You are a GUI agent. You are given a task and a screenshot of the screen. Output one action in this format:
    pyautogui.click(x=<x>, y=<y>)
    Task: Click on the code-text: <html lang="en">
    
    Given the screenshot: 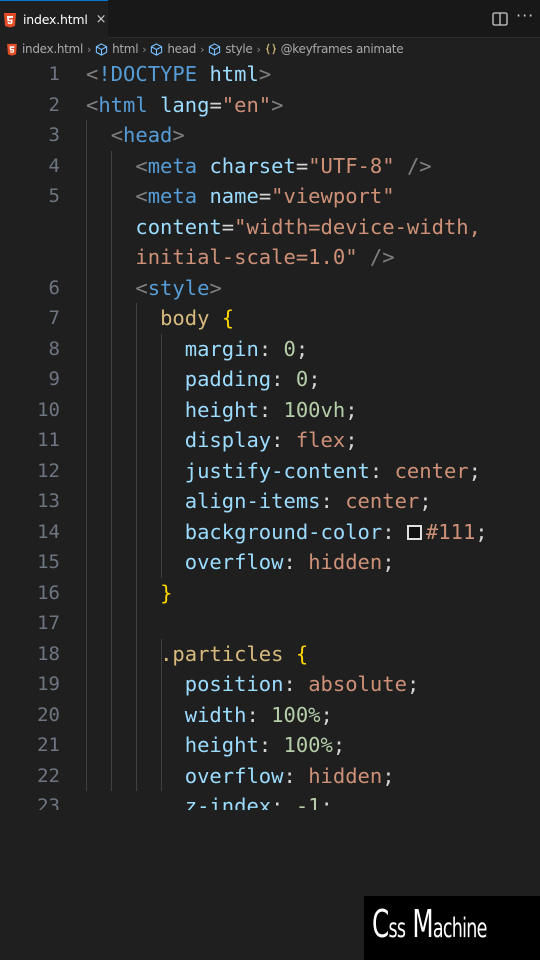 What is the action you would take?
    pyautogui.click(x=185, y=105)
    